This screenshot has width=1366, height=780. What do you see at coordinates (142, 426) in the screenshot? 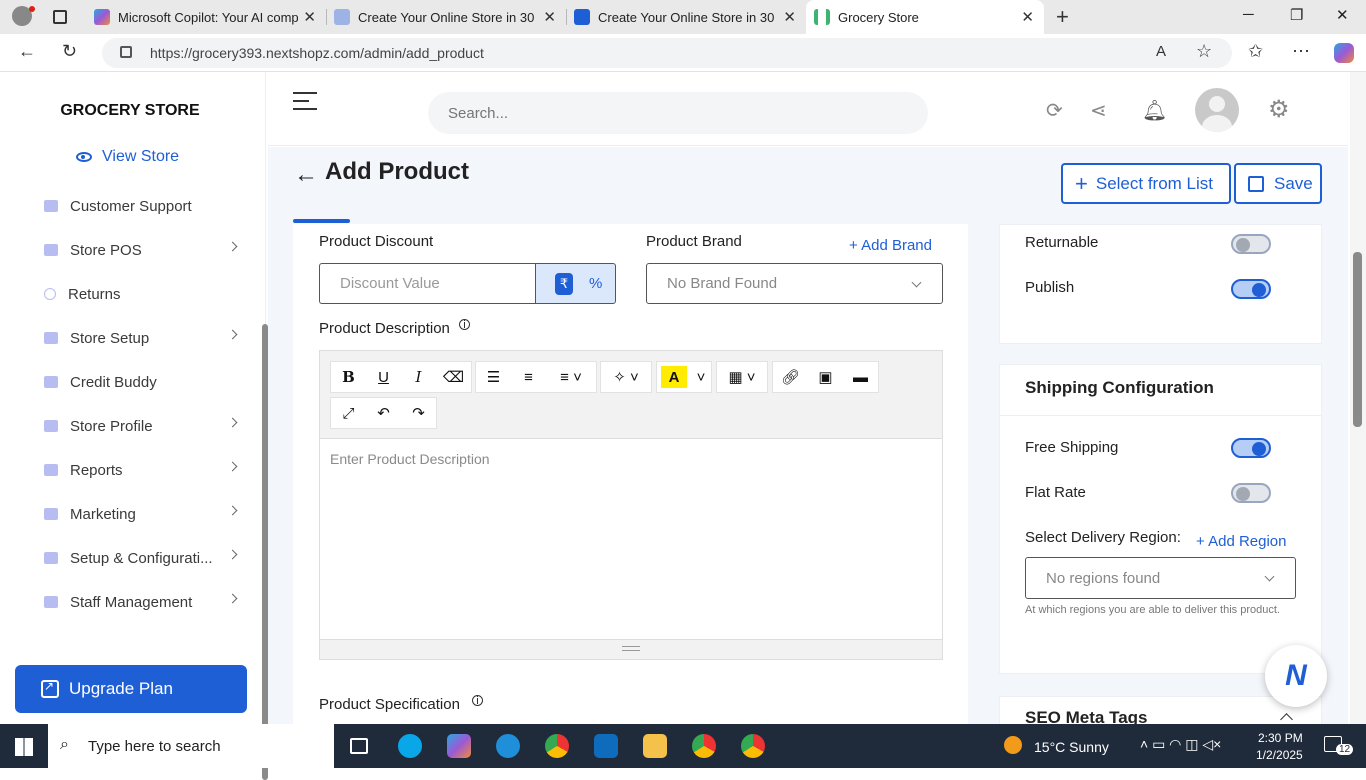
I see `sidebar-item-store-profile: Store Profile` at bounding box center [142, 426].